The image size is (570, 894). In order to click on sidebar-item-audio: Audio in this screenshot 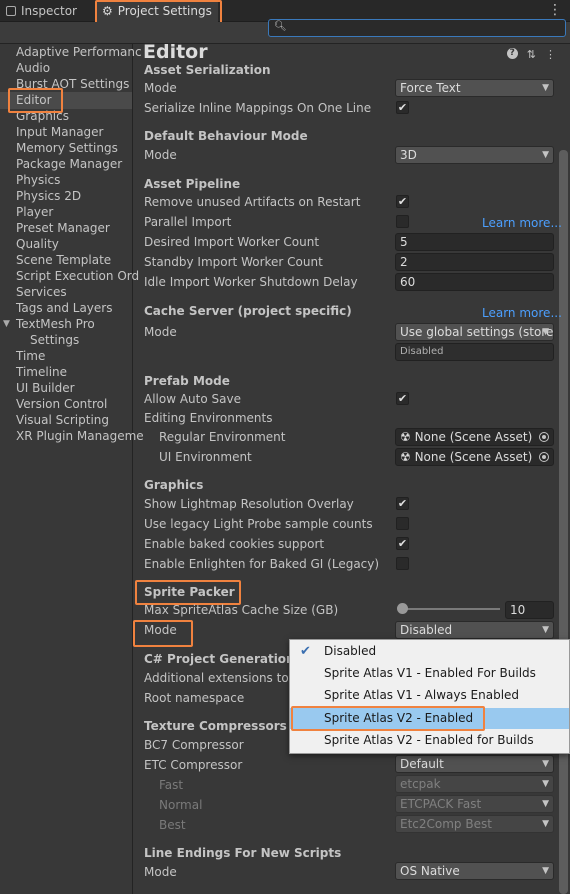, I will do `click(33, 68)`.